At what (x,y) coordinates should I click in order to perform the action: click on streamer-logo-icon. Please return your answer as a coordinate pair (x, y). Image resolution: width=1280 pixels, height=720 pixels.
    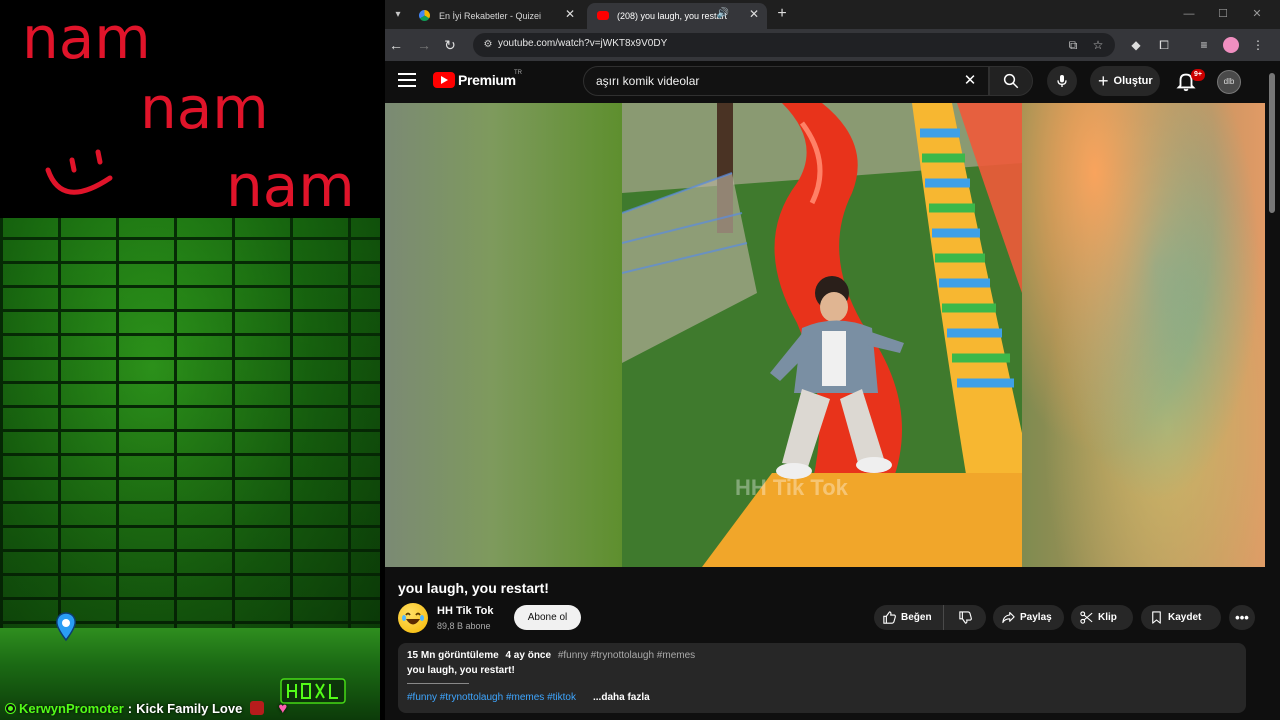
    Looking at the image, I should click on (313, 691).